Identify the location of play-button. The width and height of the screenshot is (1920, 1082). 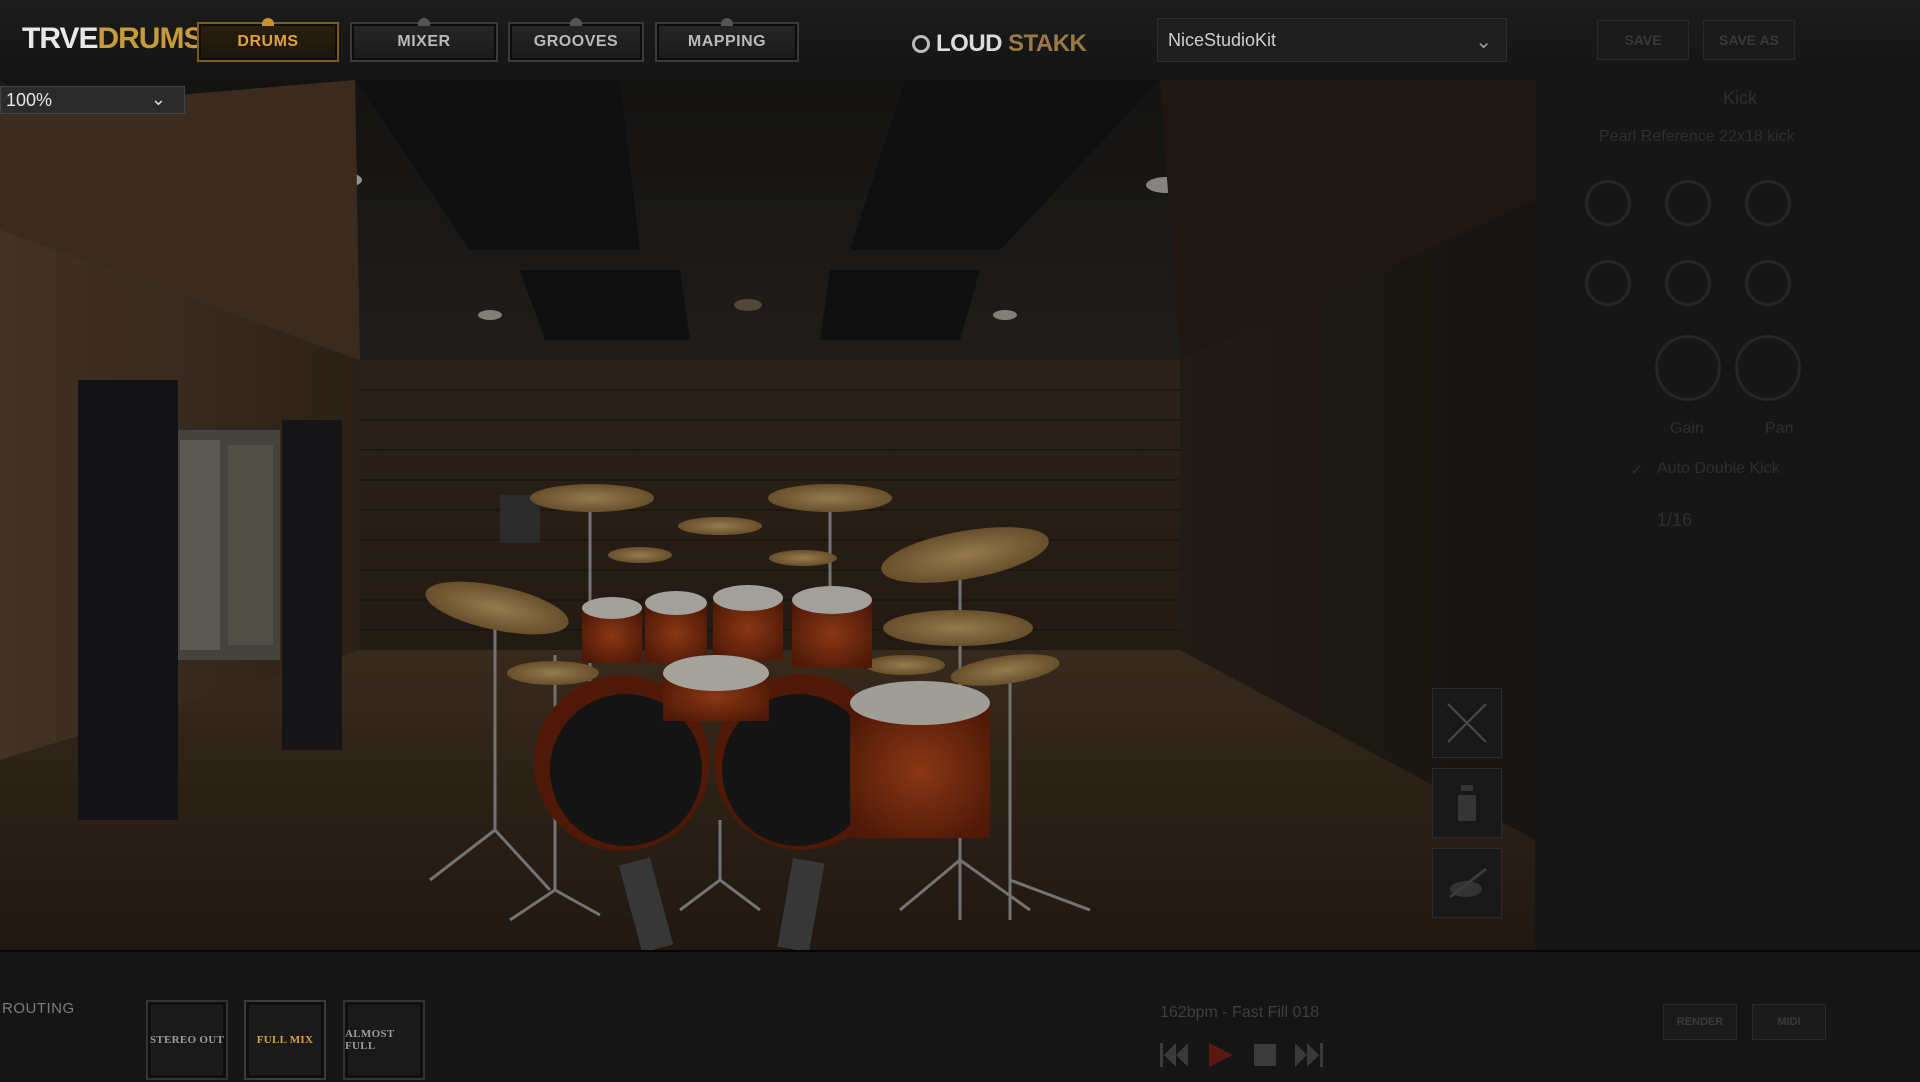
(1220, 1055).